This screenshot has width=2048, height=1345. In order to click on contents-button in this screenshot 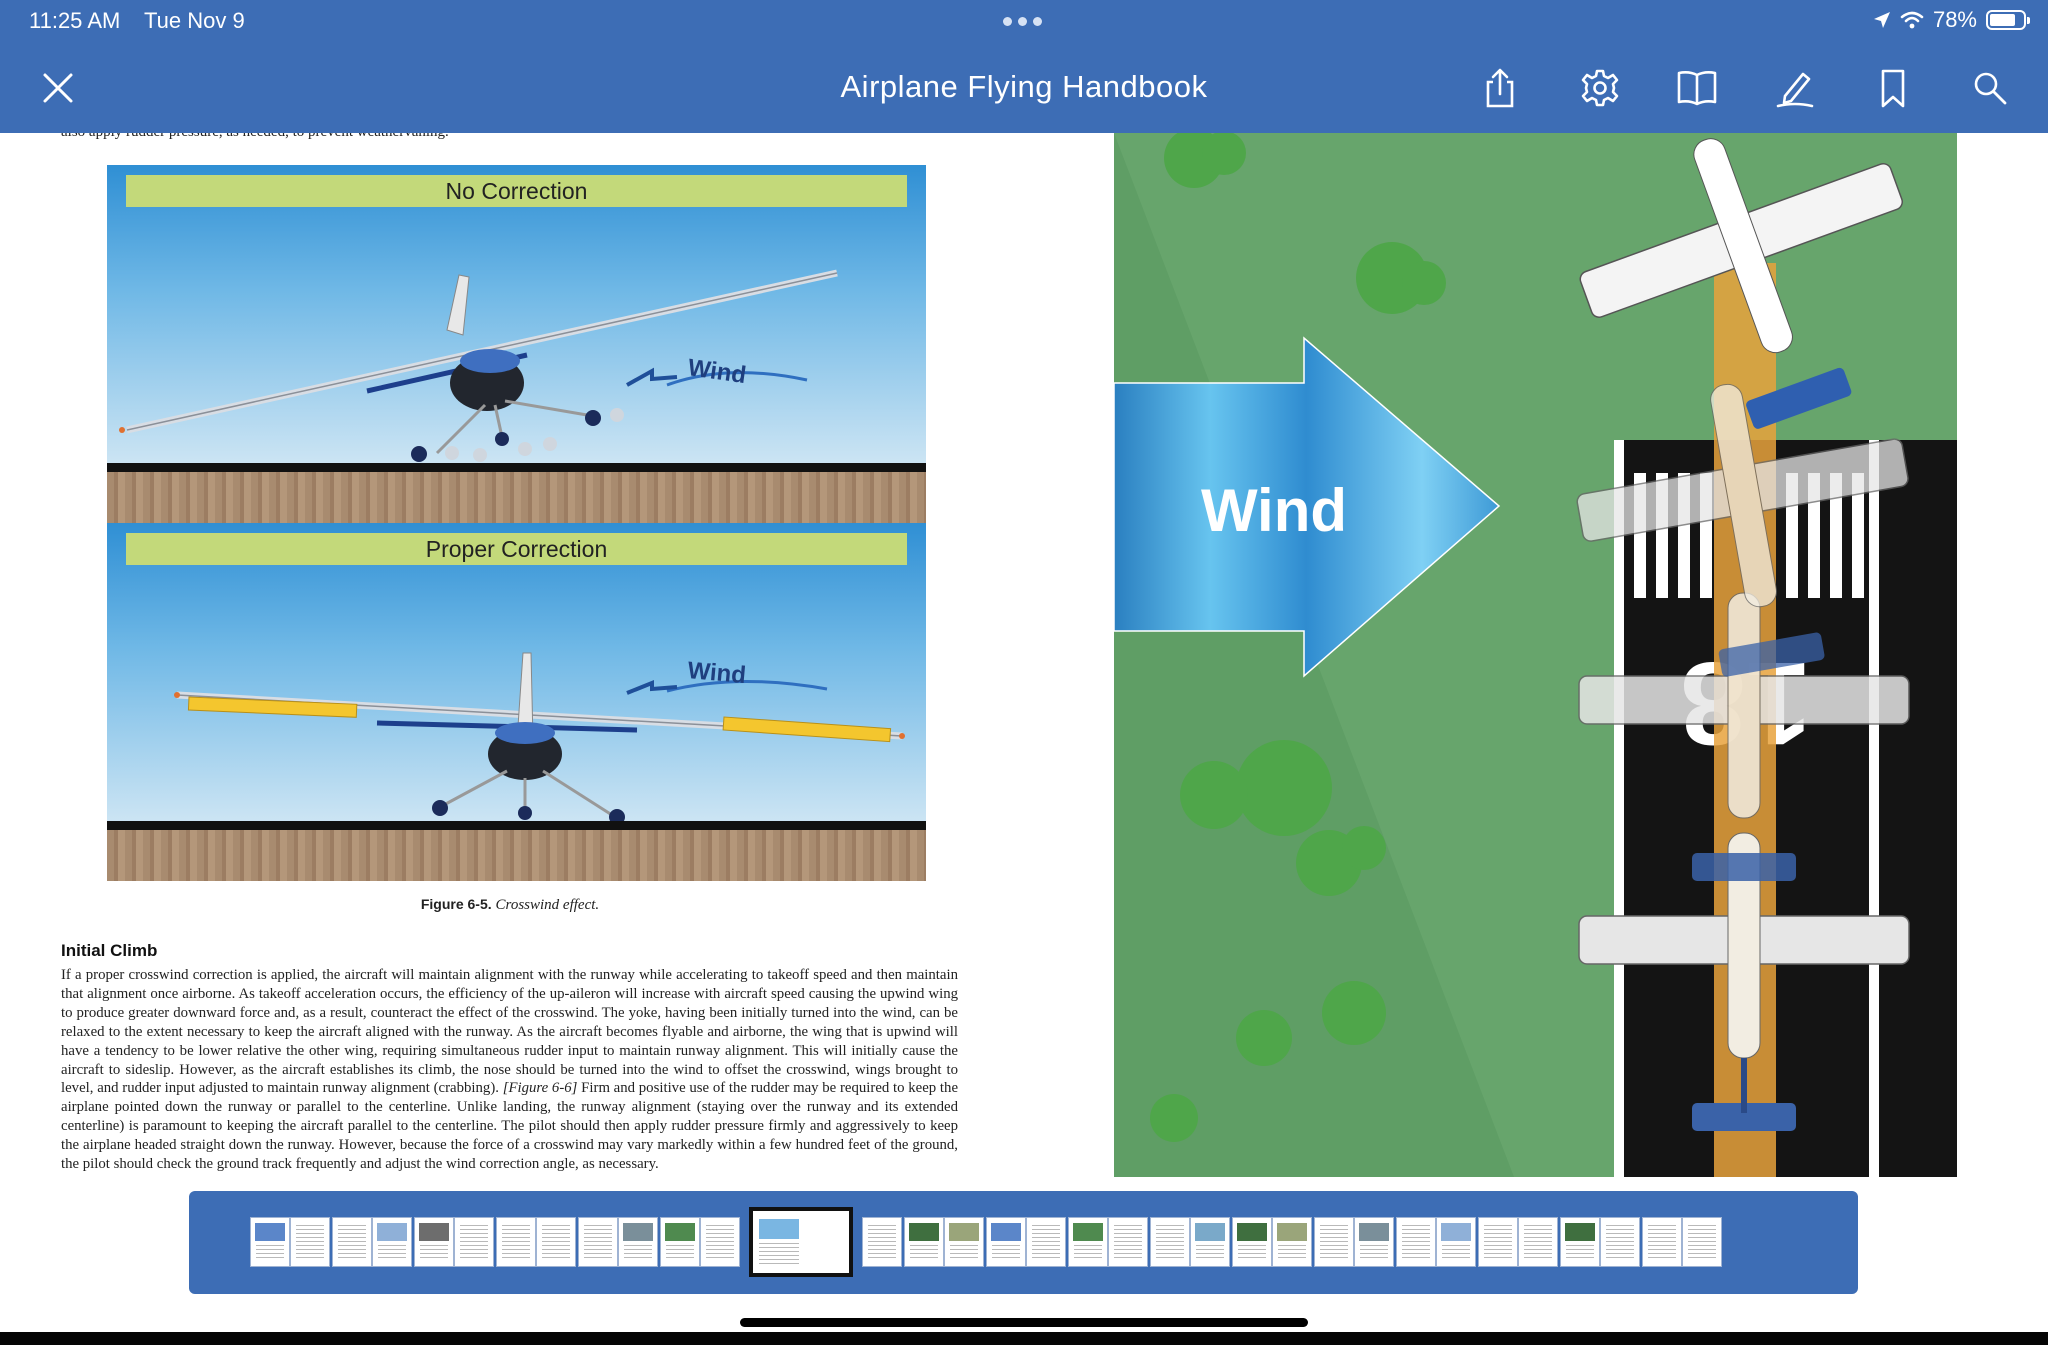, I will do `click(1697, 88)`.